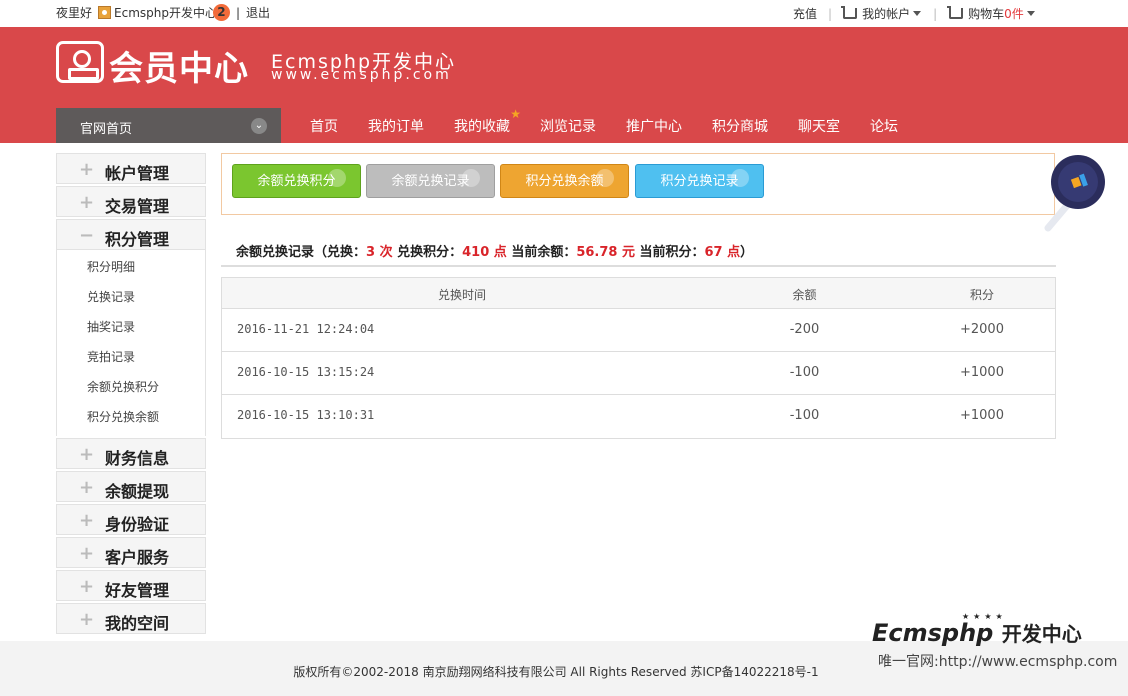  Describe the element at coordinates (131, 297) in the screenshot. I see `sidebar-item-exchange-records: 兑换记录` at that location.